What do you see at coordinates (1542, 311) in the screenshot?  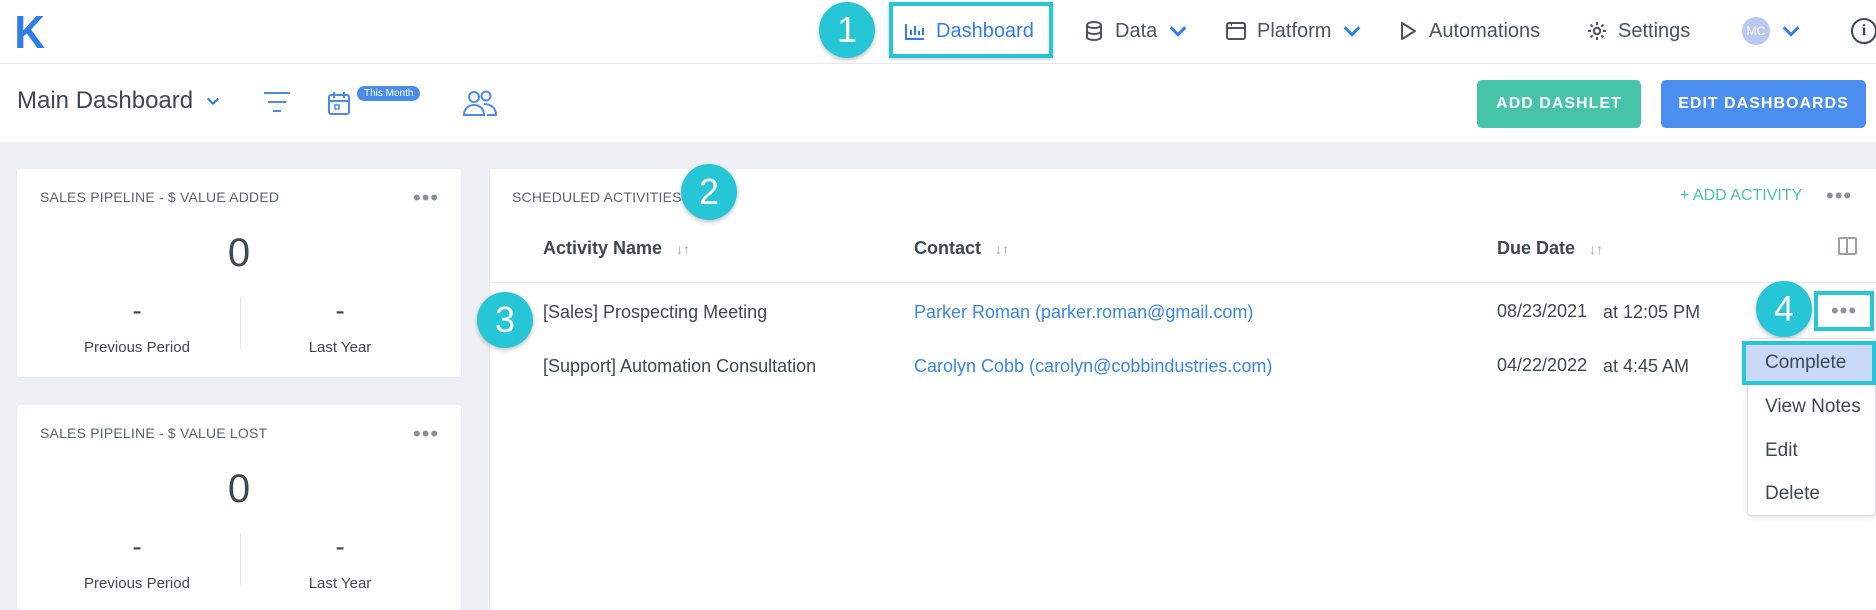 I see `due-date: 08/23/2021` at bounding box center [1542, 311].